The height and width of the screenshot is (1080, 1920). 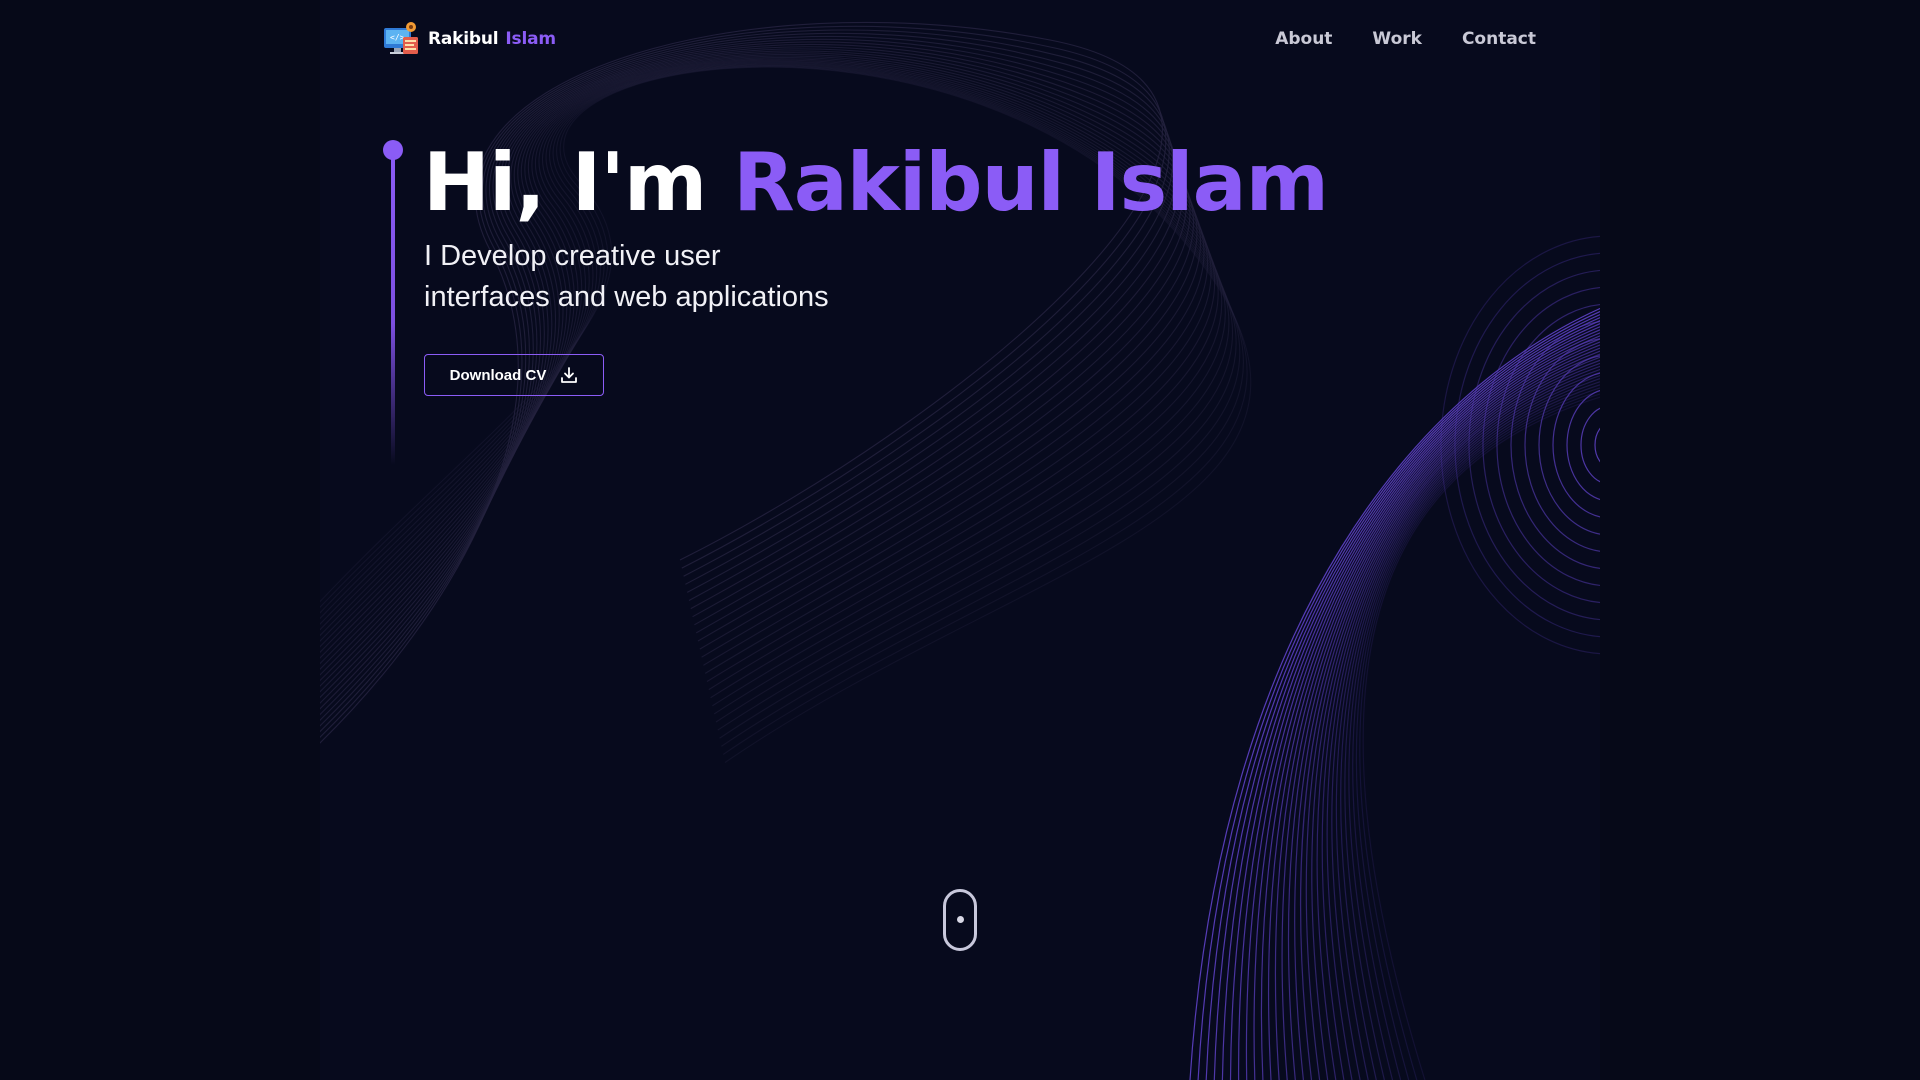 I want to click on download-cv-button: Download CV, so click(x=514, y=375).